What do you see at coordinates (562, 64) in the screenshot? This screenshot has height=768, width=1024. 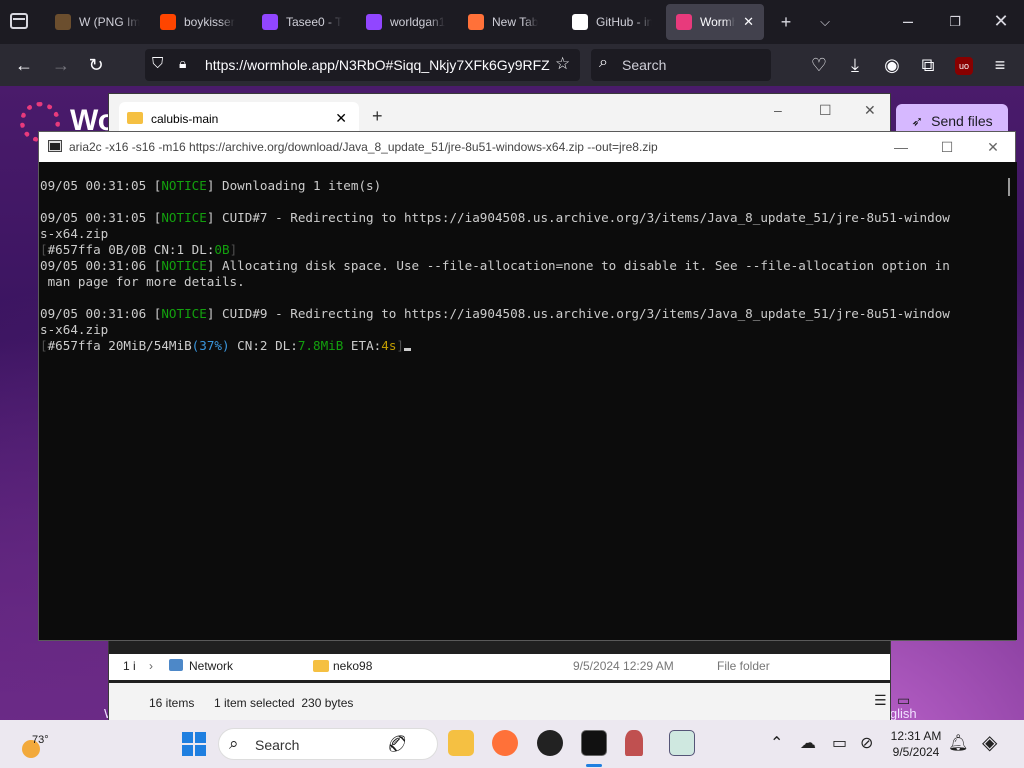 I see `bookmark-star-icon: ☆` at bounding box center [562, 64].